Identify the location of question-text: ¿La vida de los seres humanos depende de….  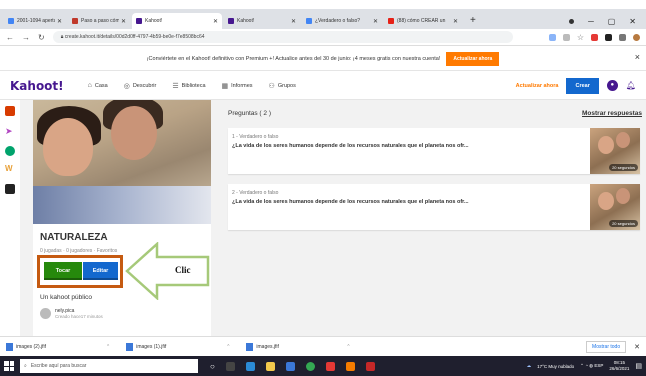
(350, 202).